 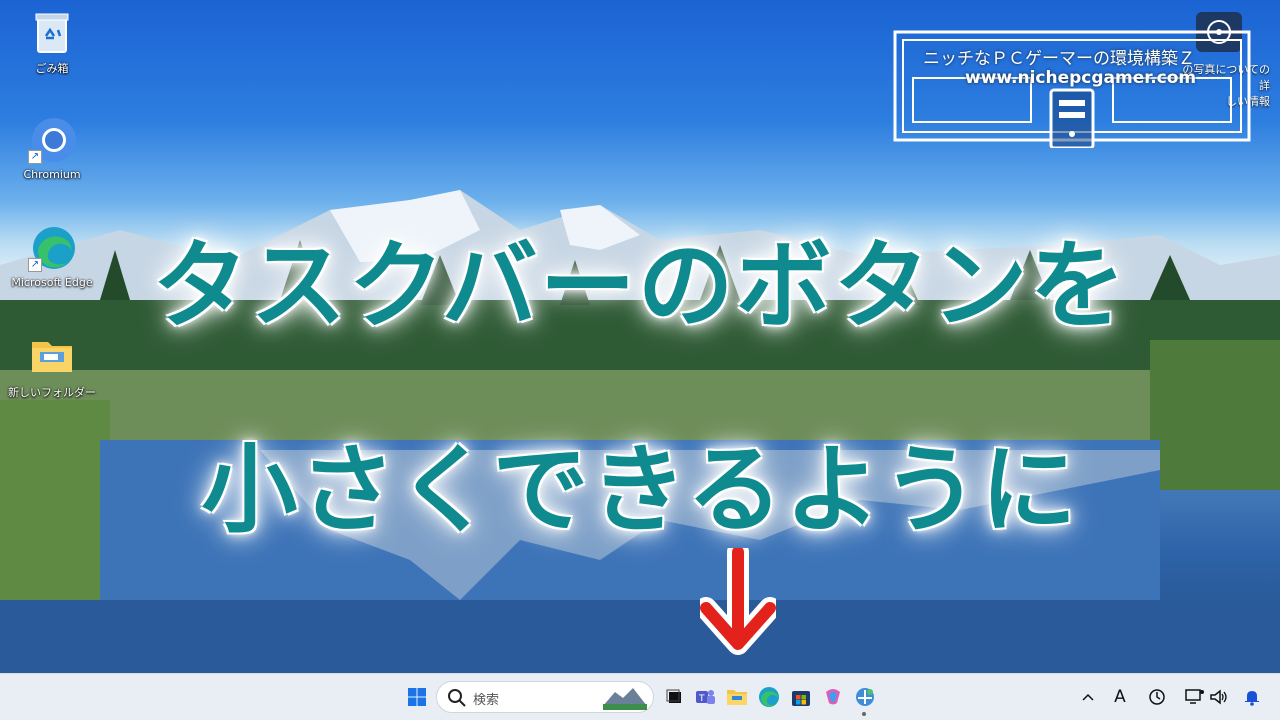 I want to click on desktop-icon-chromium: ↗ Chromium, so click(x=52, y=148).